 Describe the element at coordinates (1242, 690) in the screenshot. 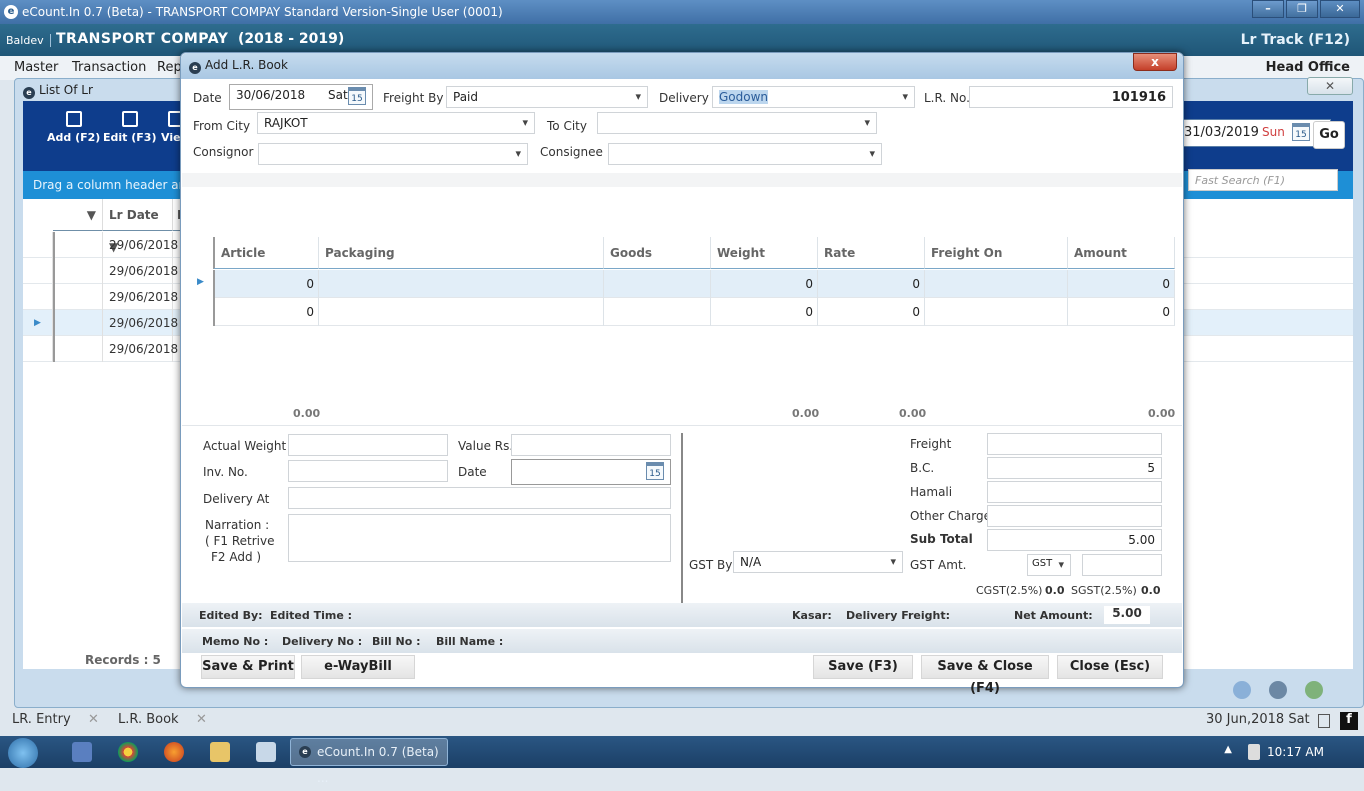

I see `export-icon` at that location.